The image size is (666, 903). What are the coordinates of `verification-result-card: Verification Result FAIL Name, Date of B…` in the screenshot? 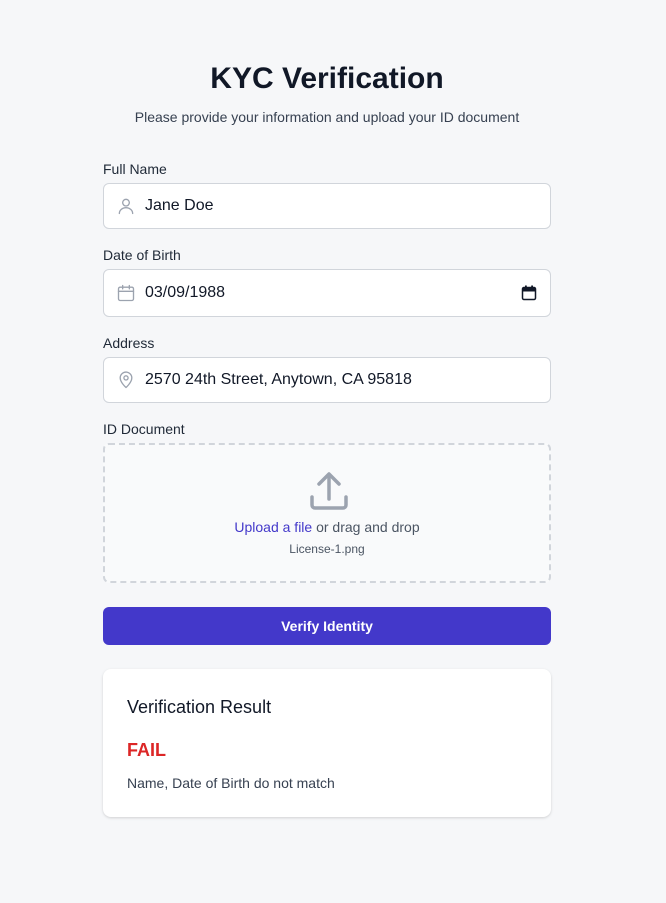 It's located at (327, 743).